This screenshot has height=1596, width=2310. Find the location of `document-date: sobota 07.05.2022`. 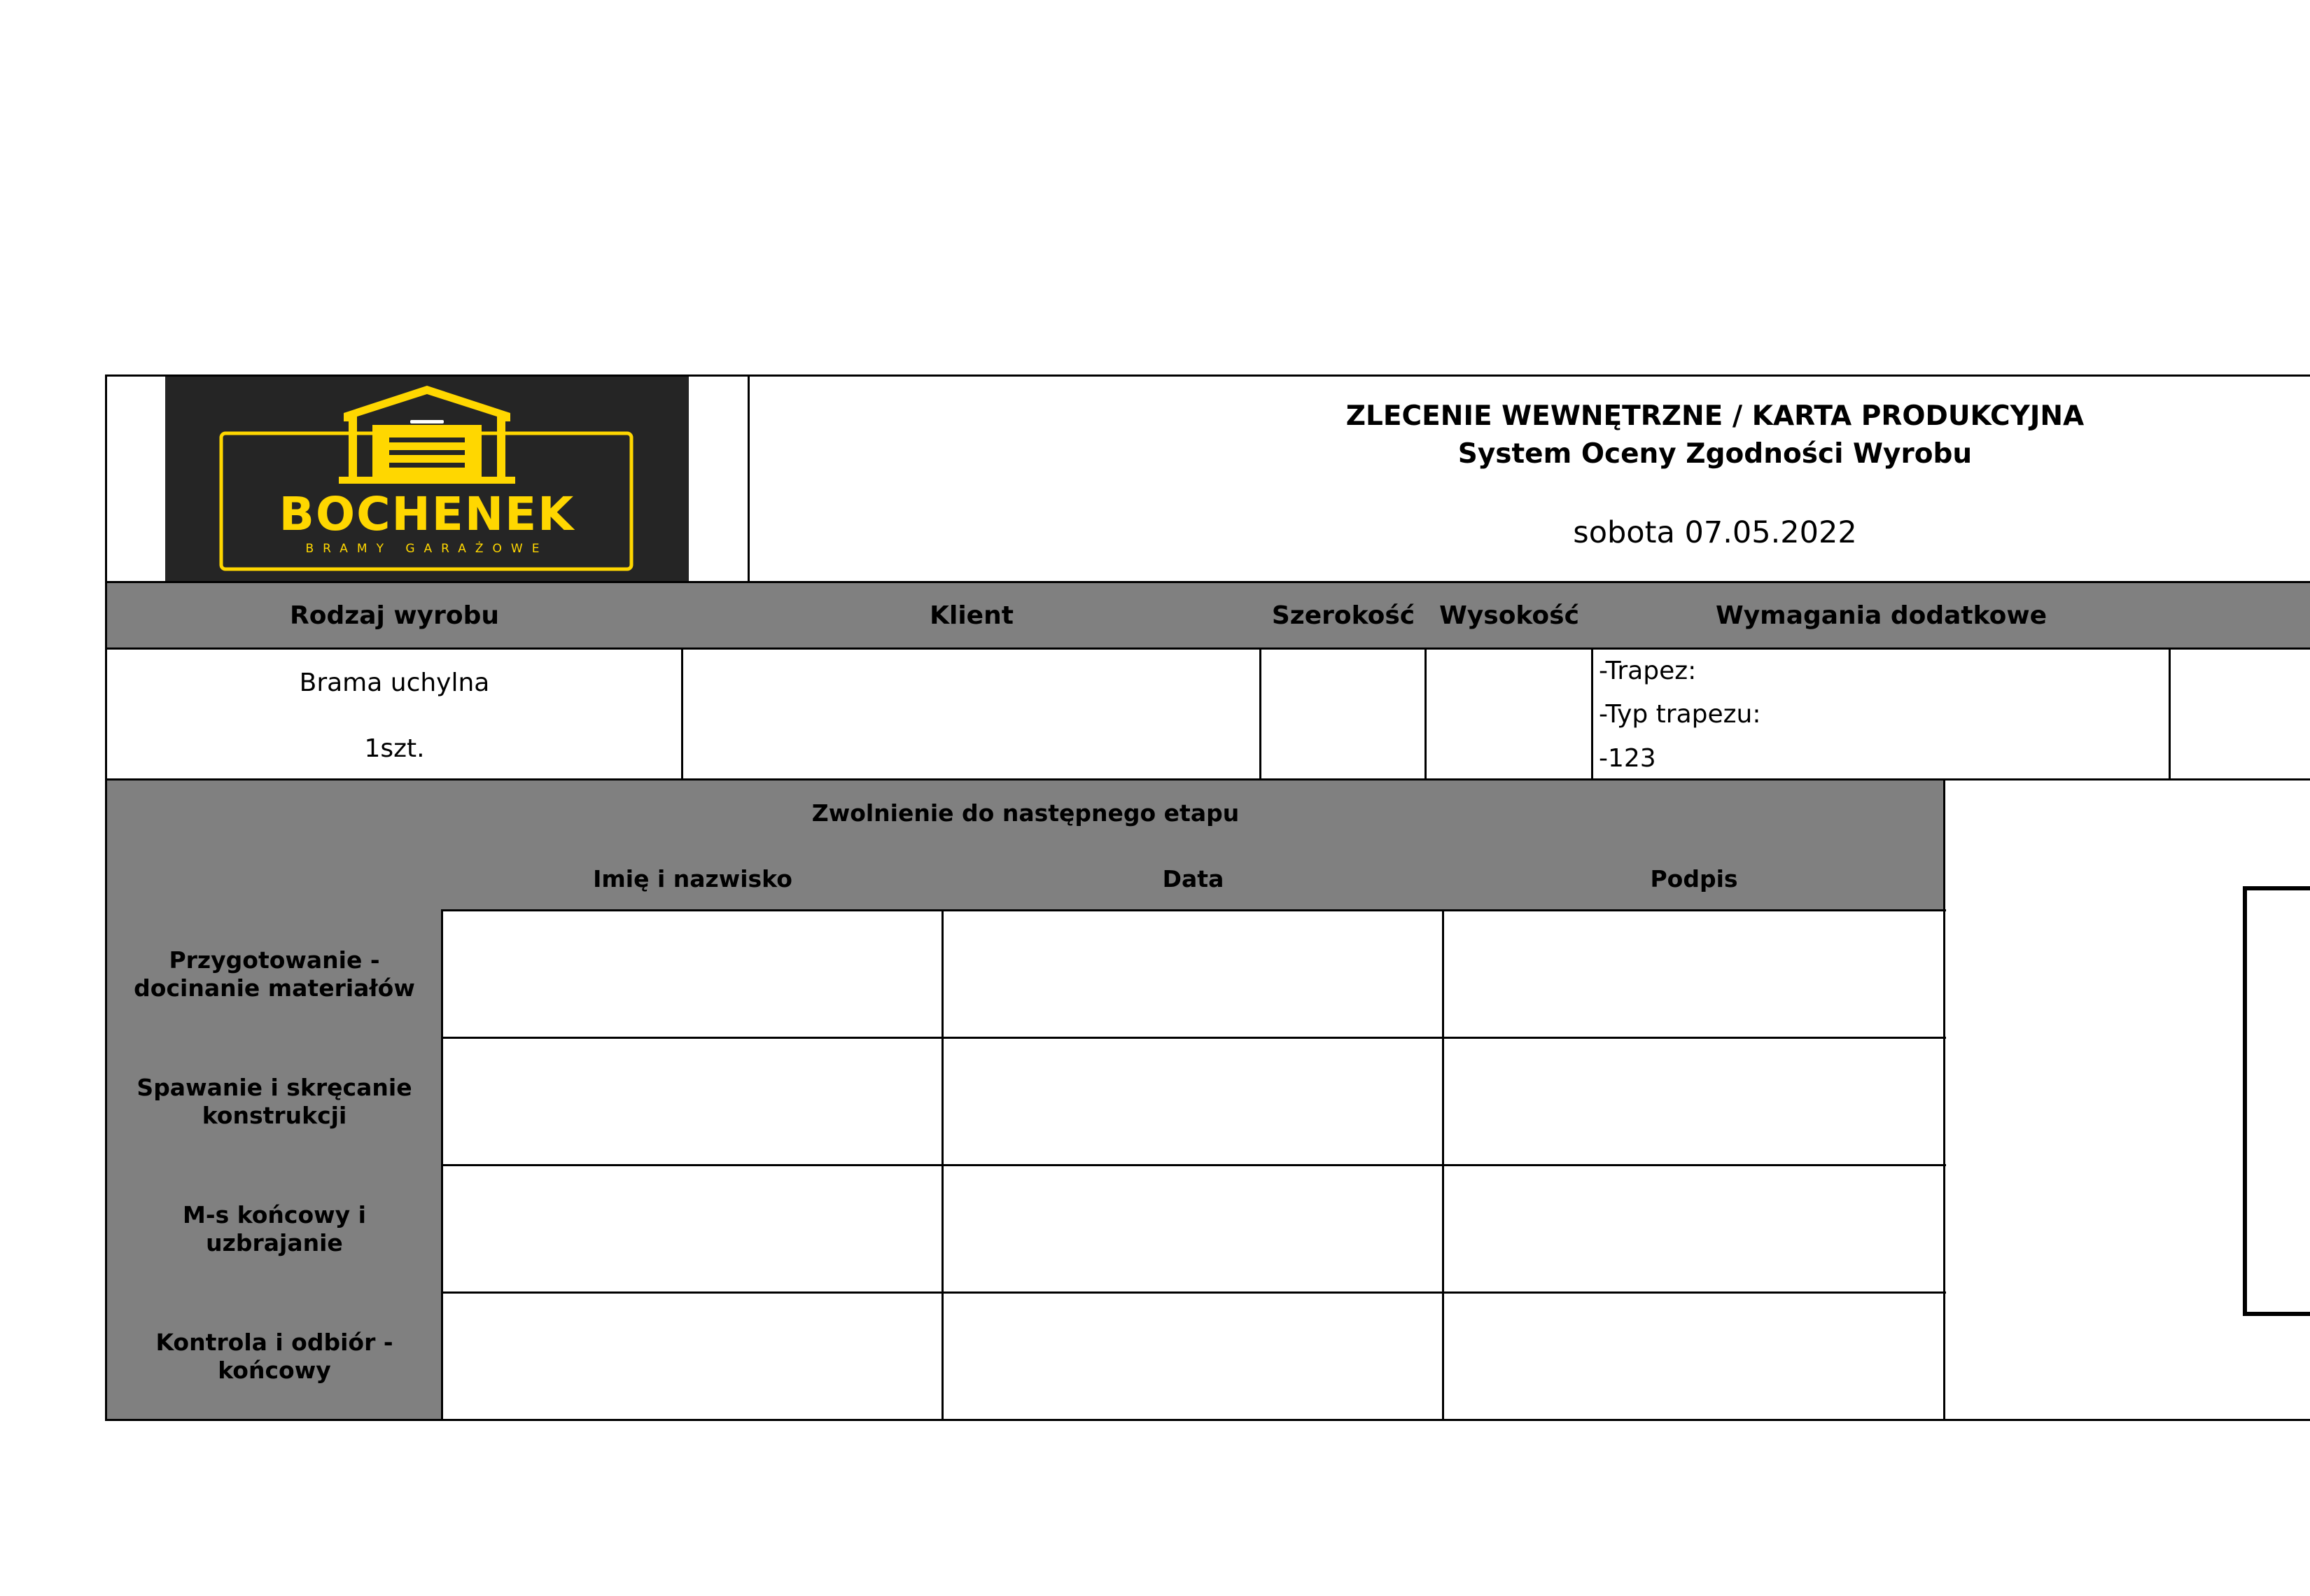

document-date: sobota 07.05.2022 is located at coordinates (1715, 532).